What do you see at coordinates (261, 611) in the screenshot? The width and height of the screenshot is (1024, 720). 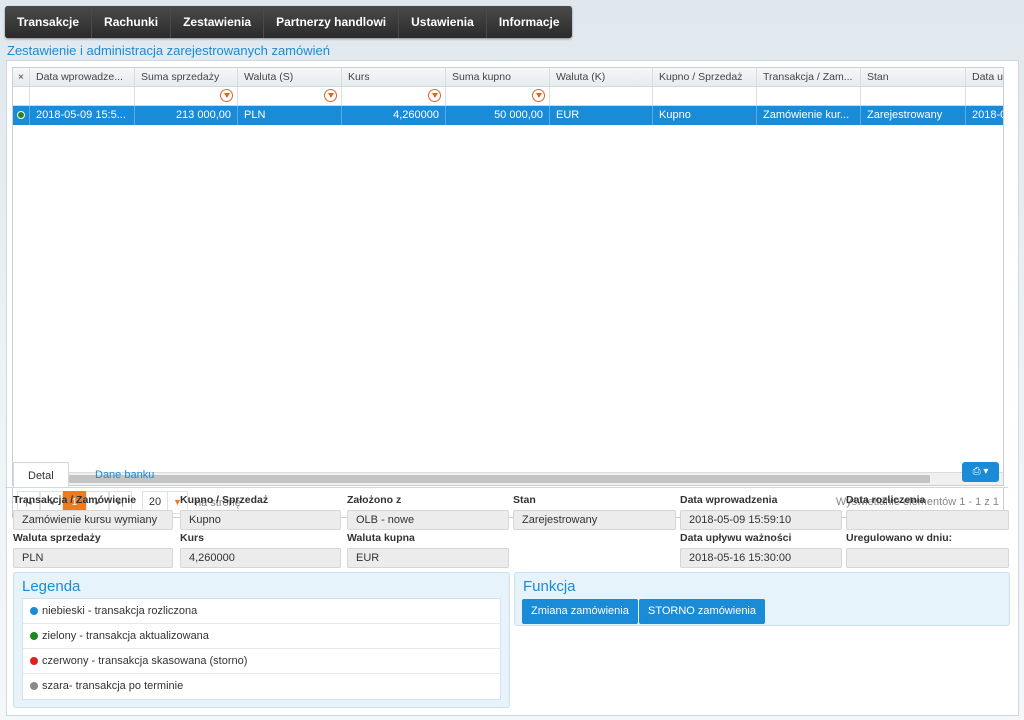 I see `legend-item: niebieski - transakcja rozliczona` at bounding box center [261, 611].